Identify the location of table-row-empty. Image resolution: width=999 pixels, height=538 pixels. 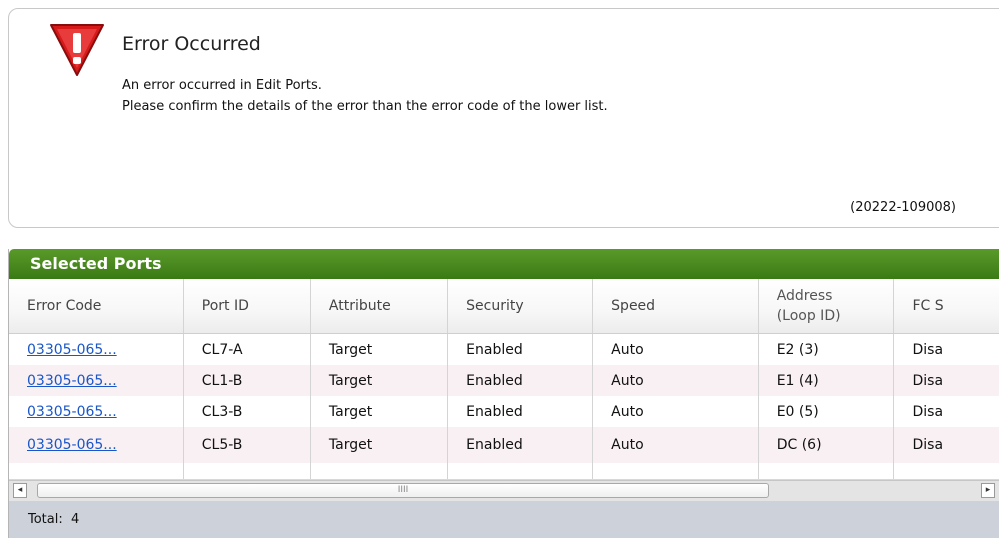
(504, 471).